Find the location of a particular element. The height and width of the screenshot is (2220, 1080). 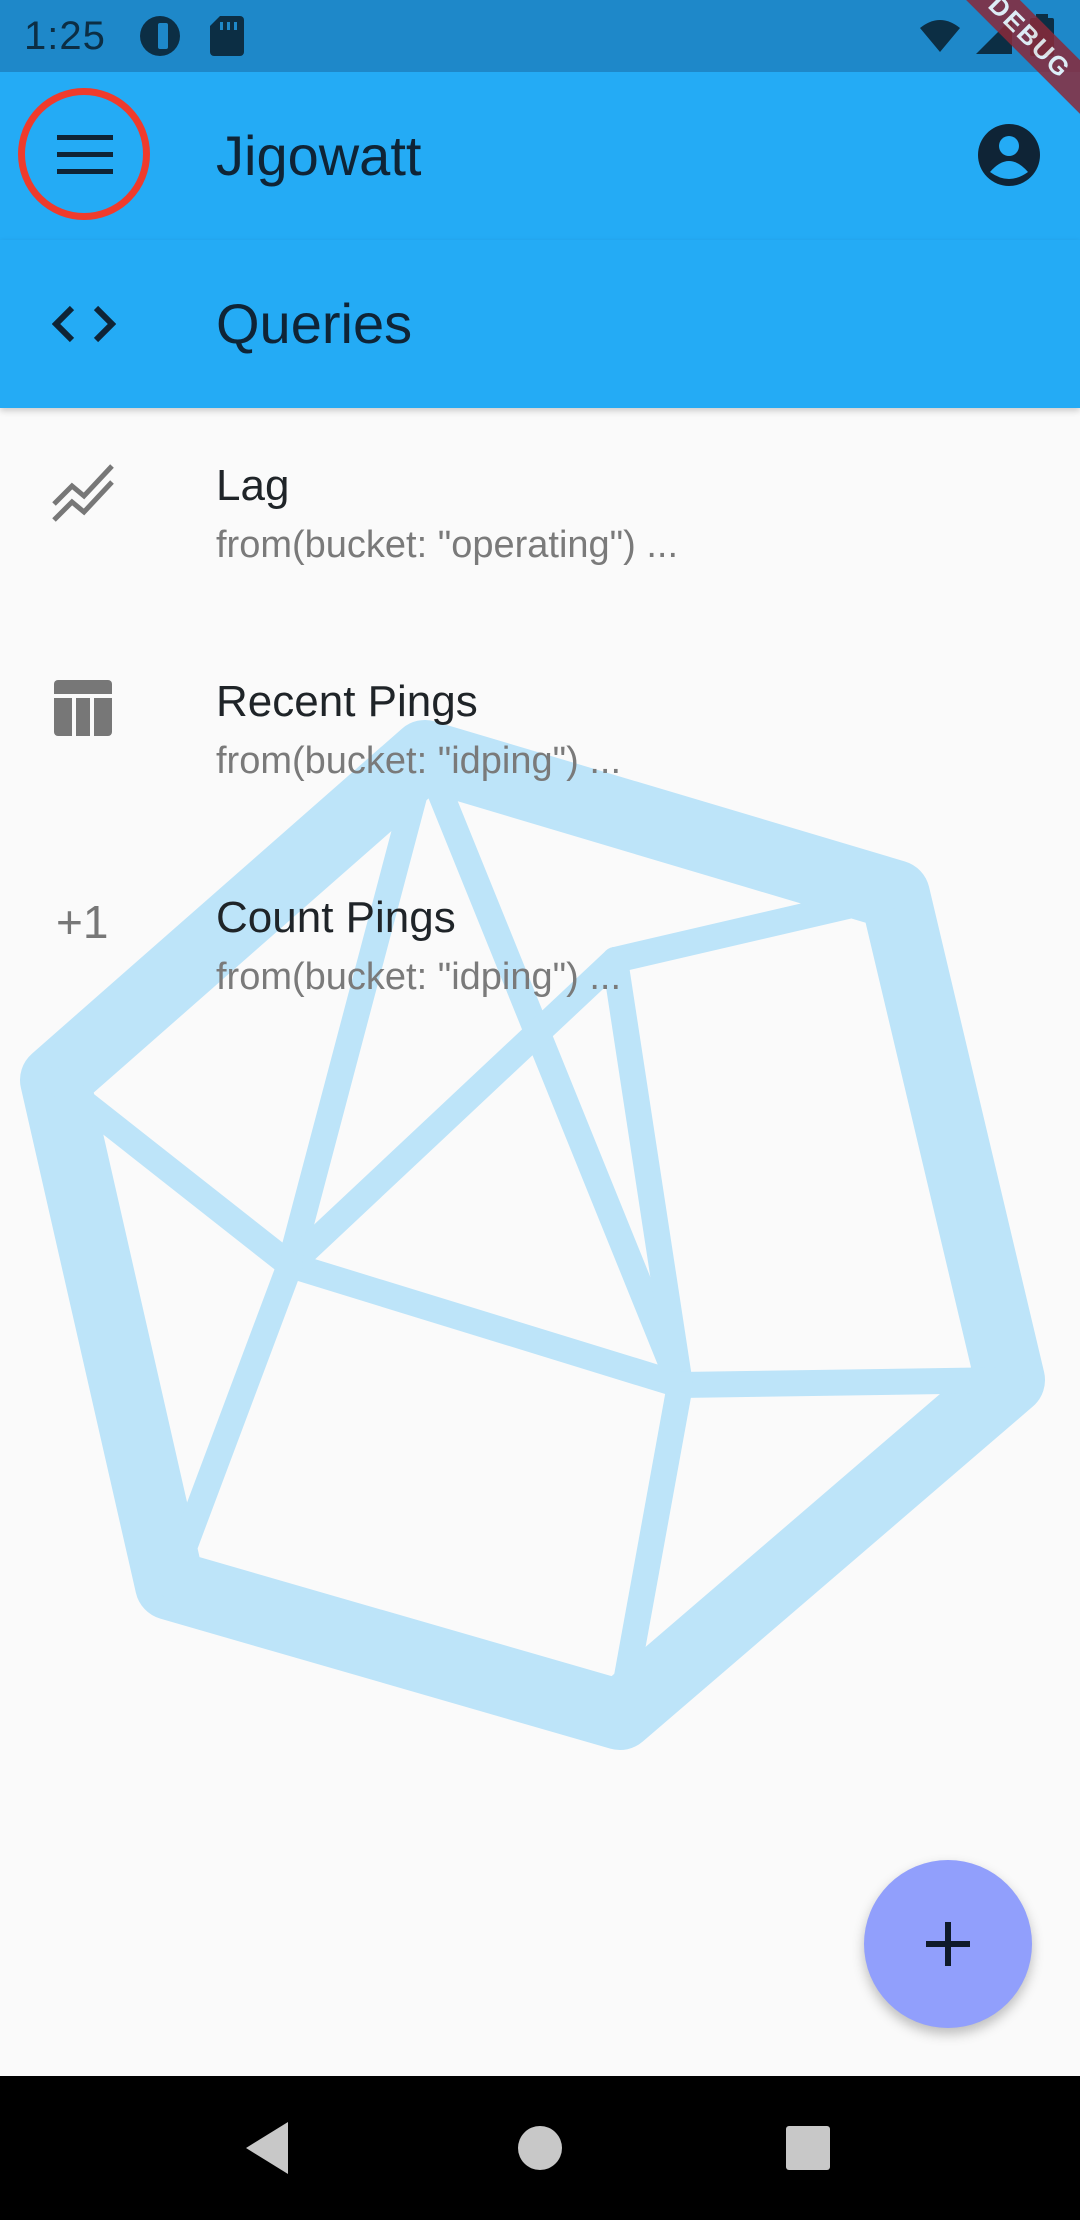

navigation-bar is located at coordinates (540, 2148).